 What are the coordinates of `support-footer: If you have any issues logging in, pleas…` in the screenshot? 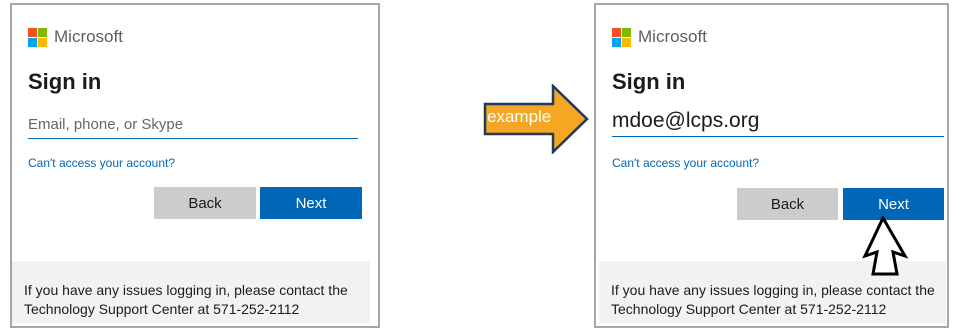 It's located at (191, 292).